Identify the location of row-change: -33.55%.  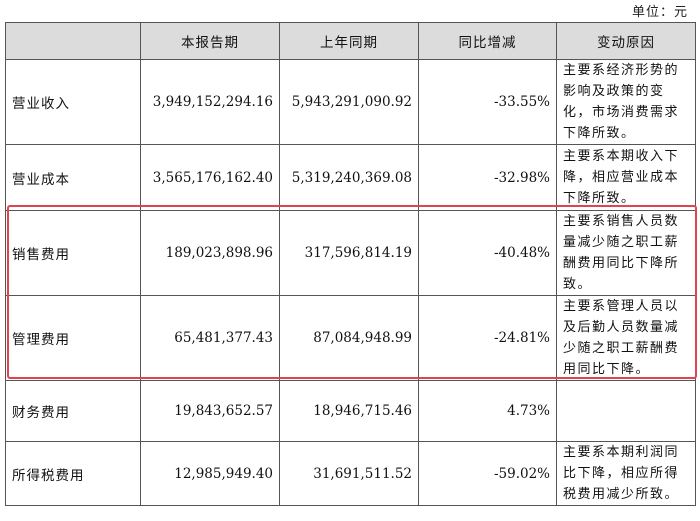
(487, 102).